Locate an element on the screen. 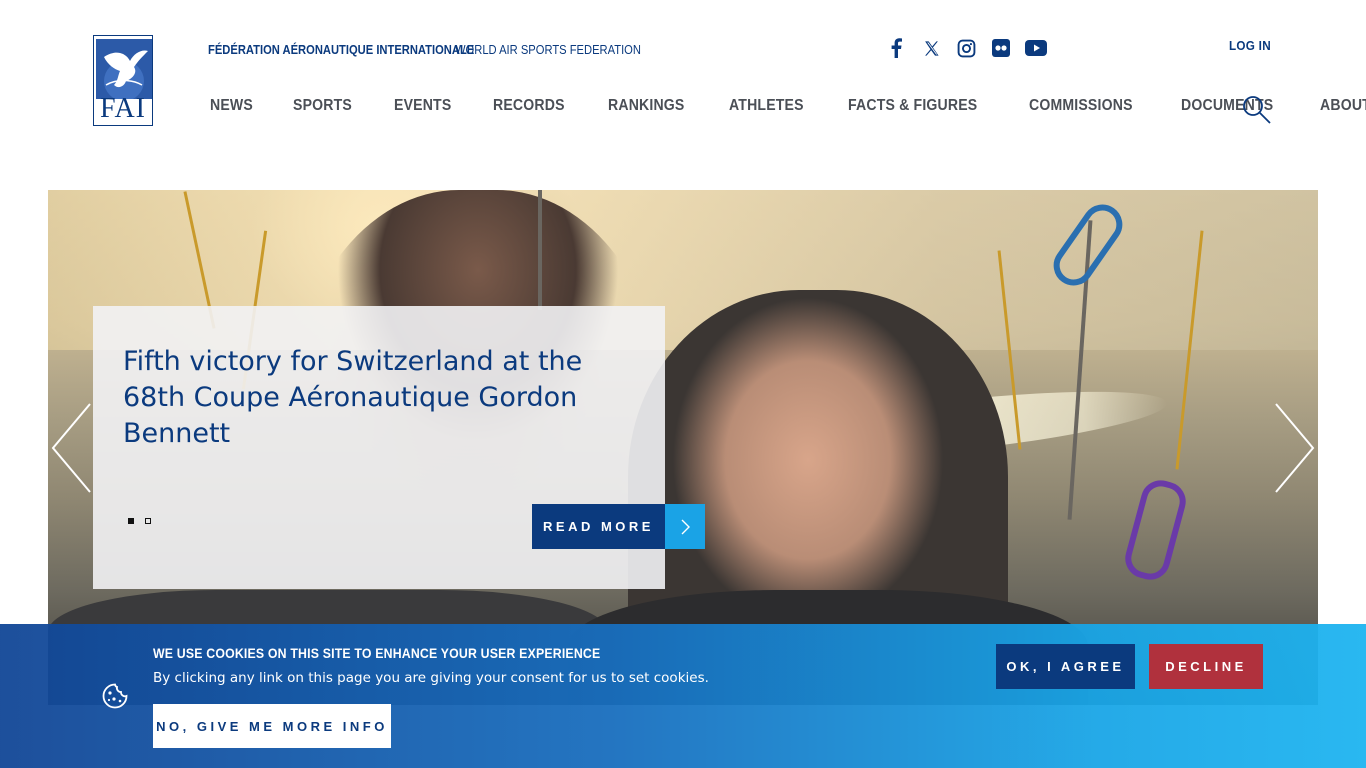  agree-button: OK, I agree is located at coordinates (1065, 666).